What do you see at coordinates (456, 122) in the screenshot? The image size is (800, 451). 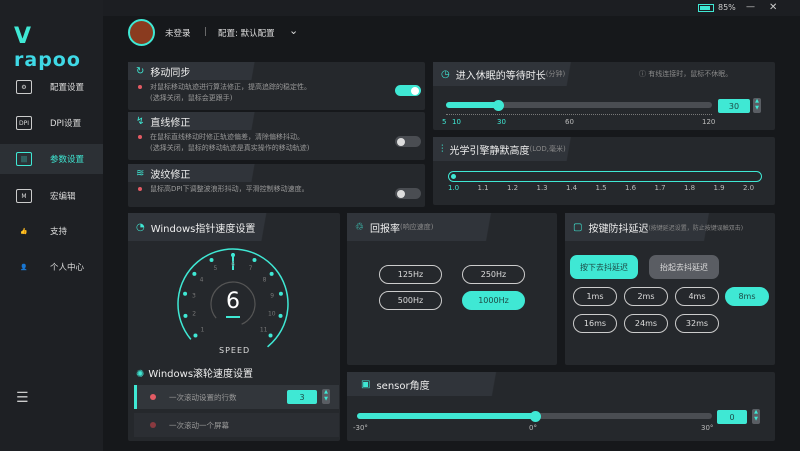 I see `tick-label: 10` at bounding box center [456, 122].